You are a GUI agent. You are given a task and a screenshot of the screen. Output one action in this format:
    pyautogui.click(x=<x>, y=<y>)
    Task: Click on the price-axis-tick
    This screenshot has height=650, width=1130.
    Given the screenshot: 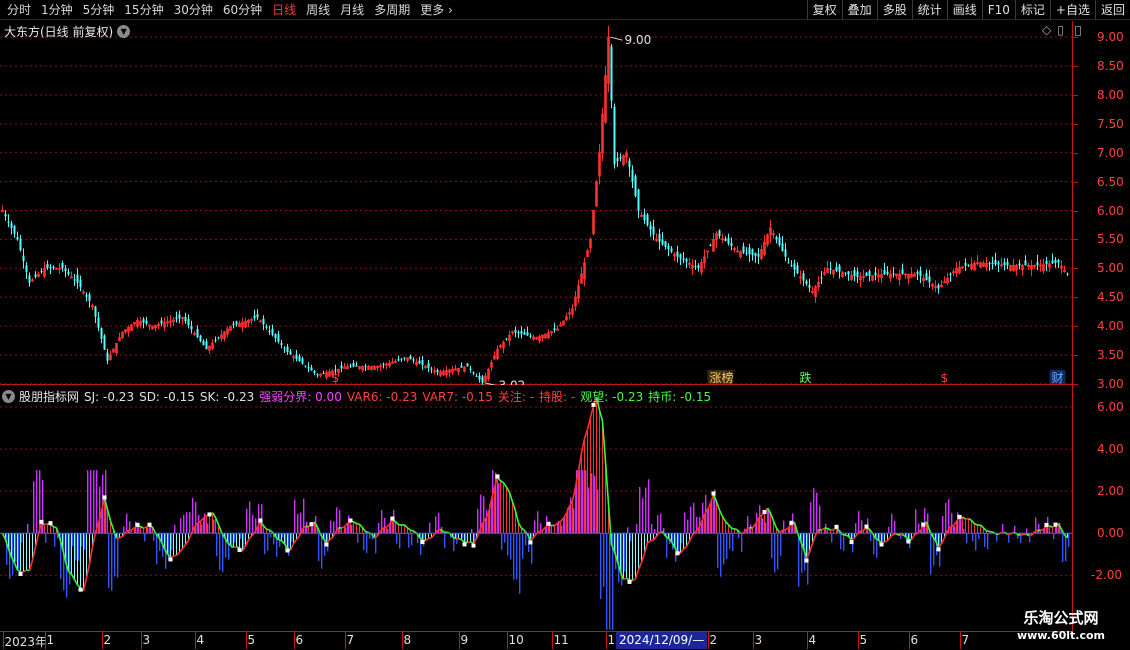 What is the action you would take?
    pyautogui.click(x=1075, y=384)
    